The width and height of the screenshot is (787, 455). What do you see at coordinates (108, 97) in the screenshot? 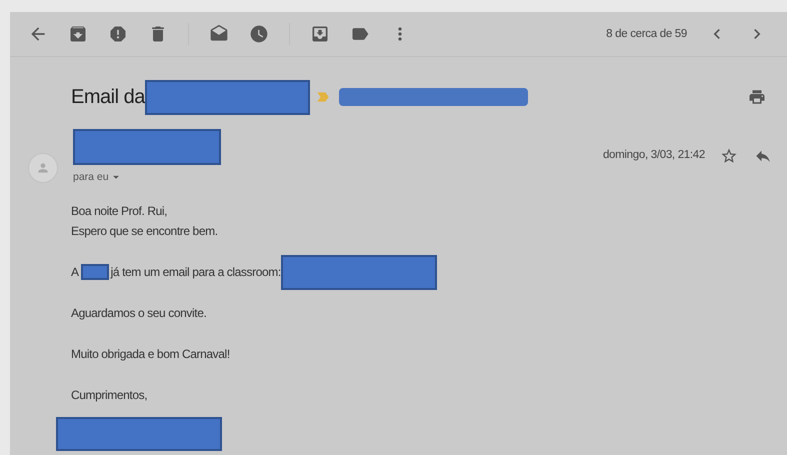
I see `email-subject: Email da` at bounding box center [108, 97].